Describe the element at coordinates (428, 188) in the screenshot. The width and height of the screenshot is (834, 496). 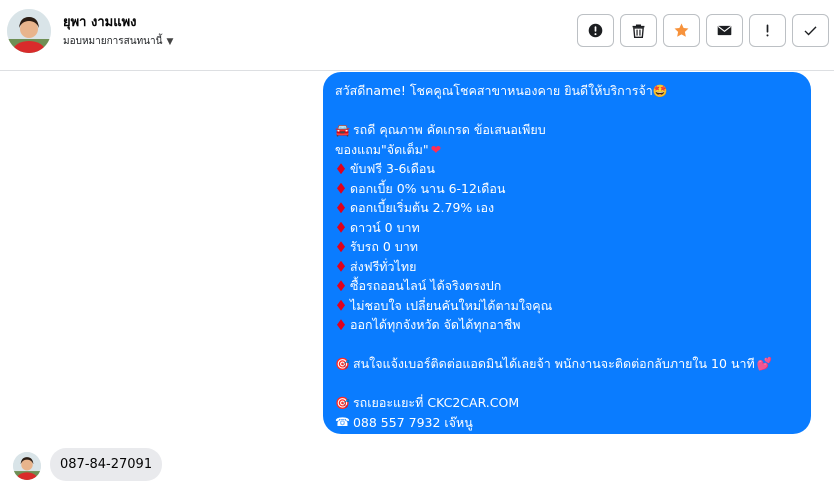
I see `bullet-text: ดอกเบี้ย 0% นาน 6-12เดือน` at that location.